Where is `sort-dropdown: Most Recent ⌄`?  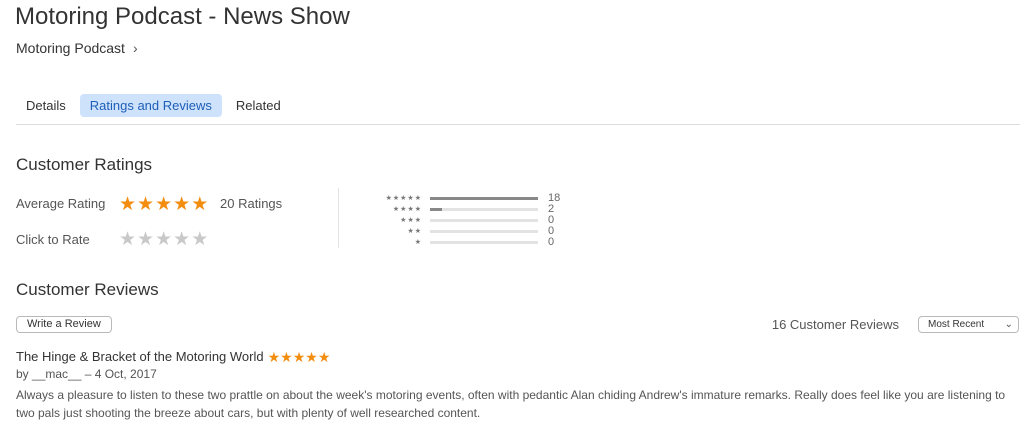
sort-dropdown: Most Recent ⌄ is located at coordinates (968, 324).